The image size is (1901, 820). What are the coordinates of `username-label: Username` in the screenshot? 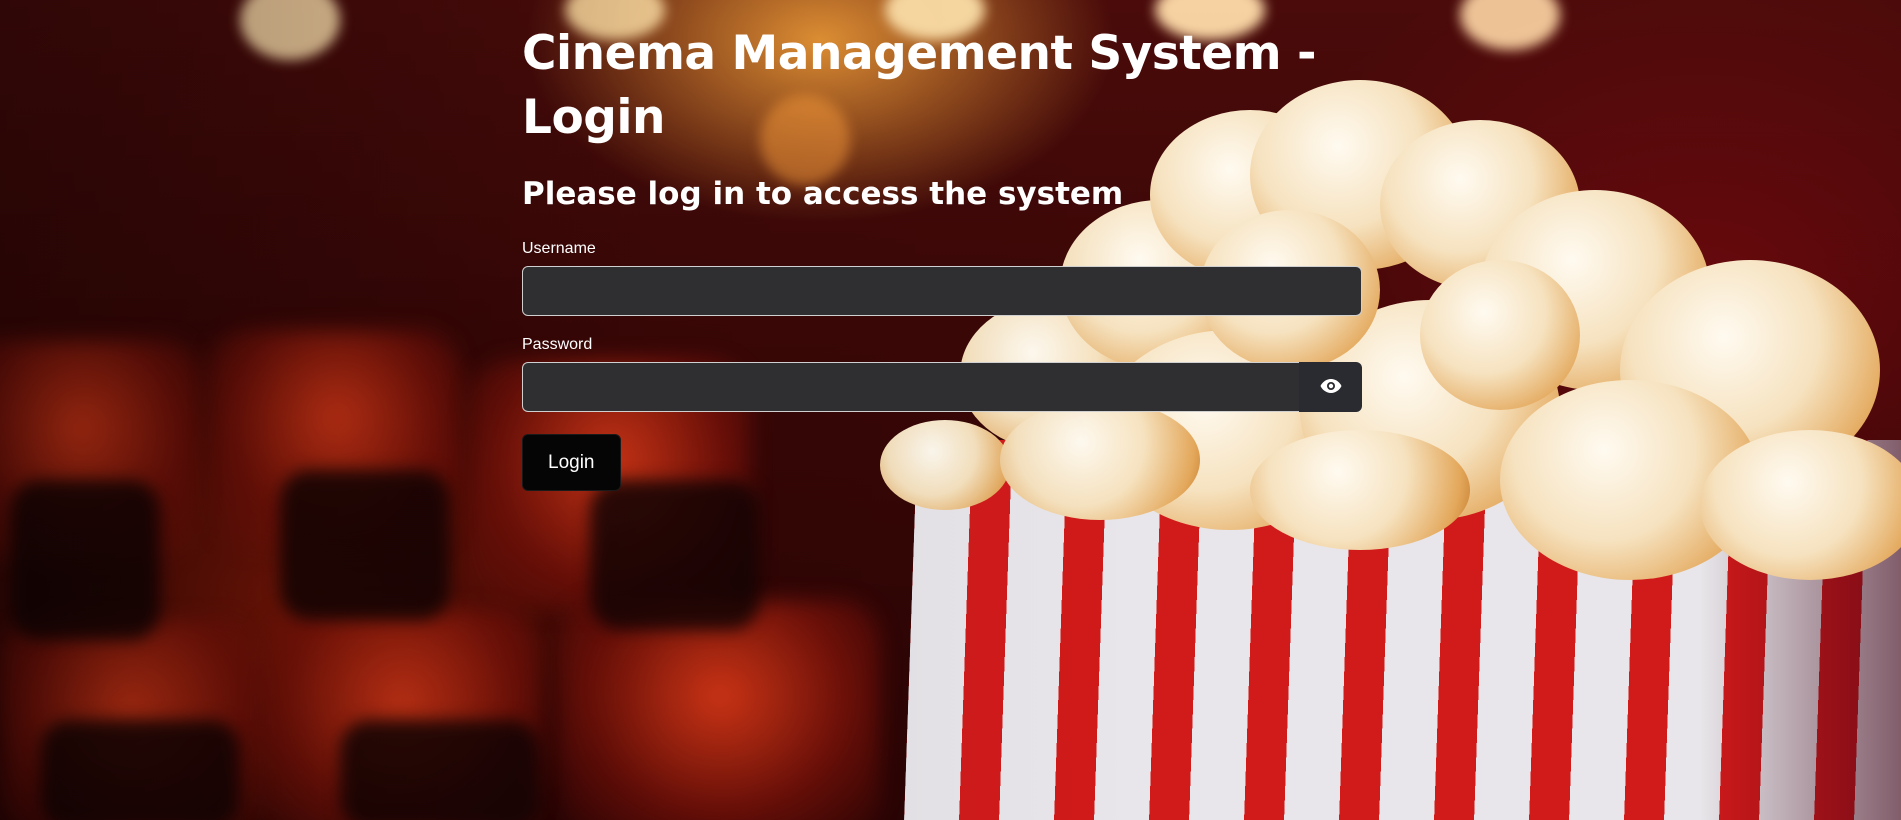 It's located at (559, 248).